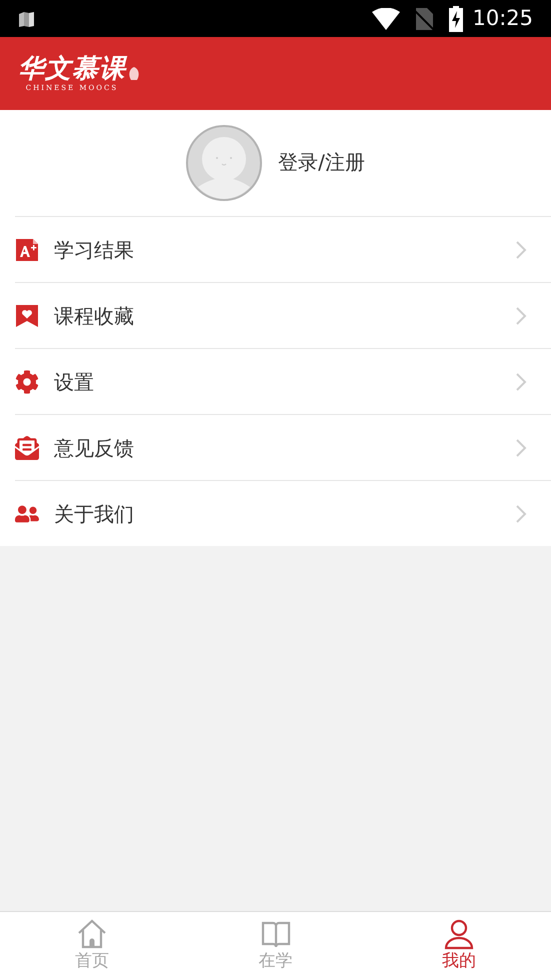 This screenshot has width=551, height=979. Describe the element at coordinates (283, 447) in the screenshot. I see `menu-item: 意见反馈` at that location.